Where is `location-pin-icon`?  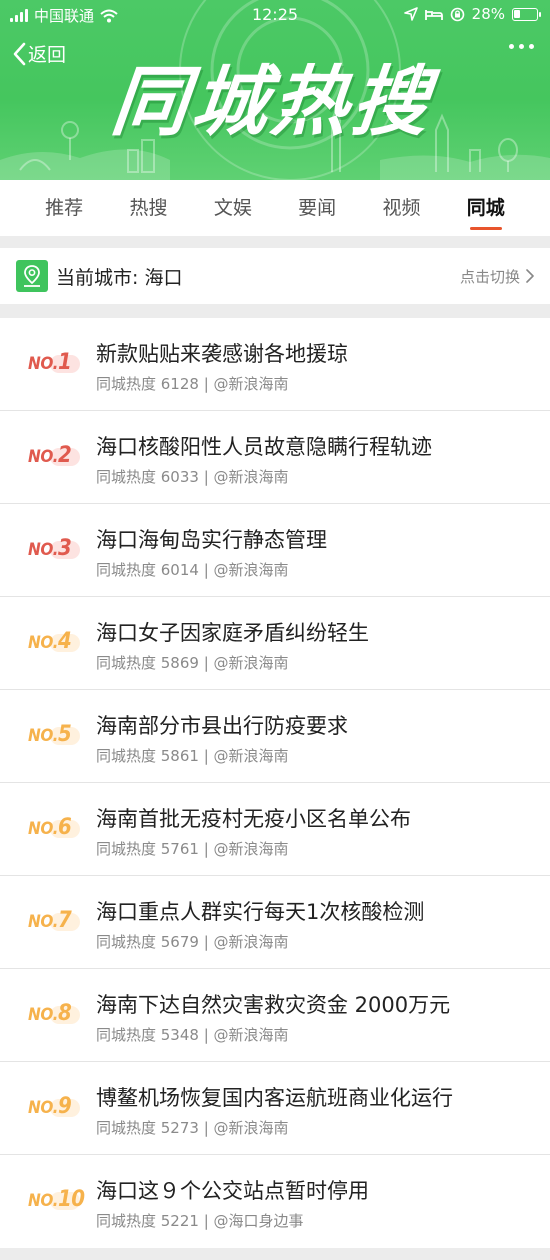 location-pin-icon is located at coordinates (32, 276).